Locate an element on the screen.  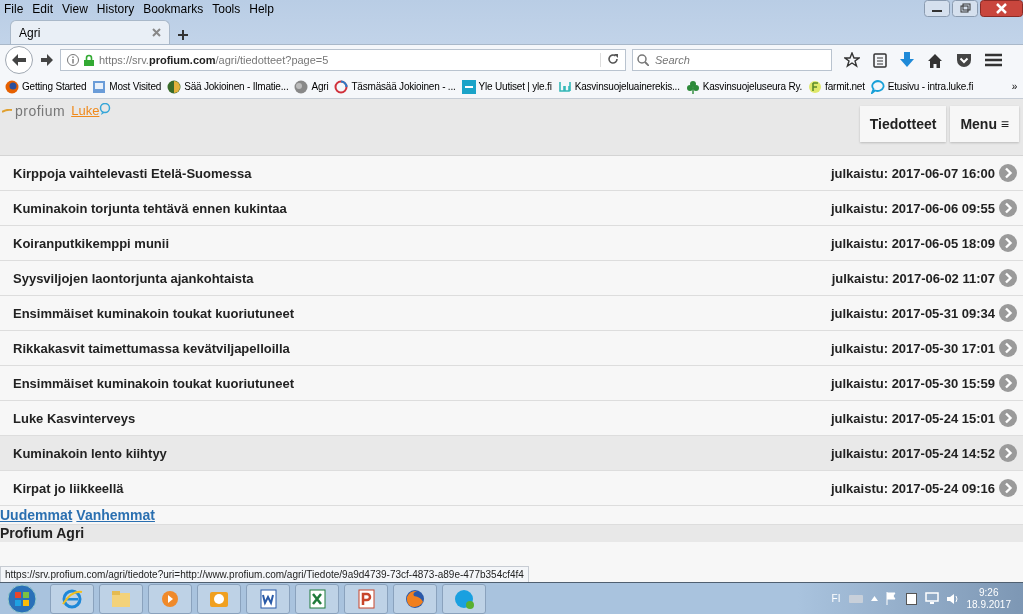
flag-icon is located at coordinates (891, 598).